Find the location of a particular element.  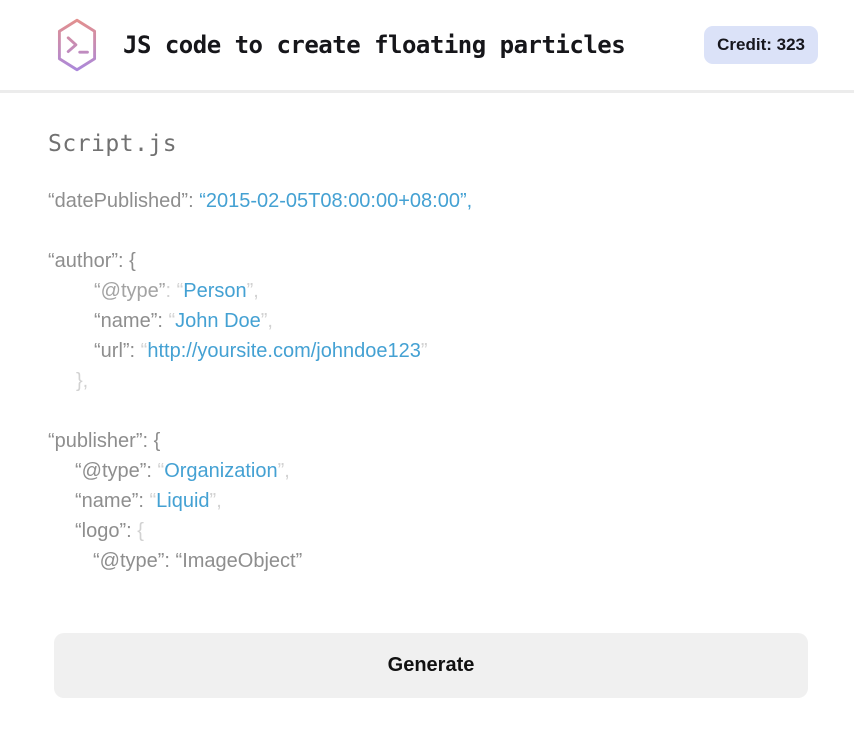

code-segment: http://yoursite.com/johndoe123 is located at coordinates (284, 351).